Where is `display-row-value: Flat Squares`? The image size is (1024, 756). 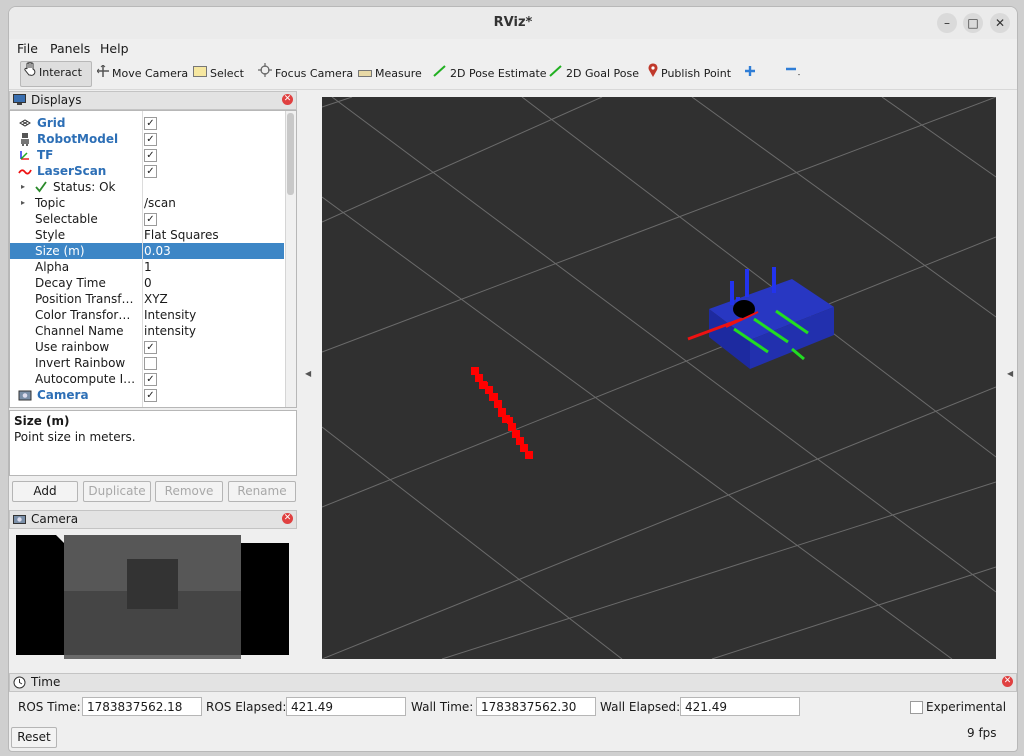
display-row-value: Flat Squares is located at coordinates (181, 235).